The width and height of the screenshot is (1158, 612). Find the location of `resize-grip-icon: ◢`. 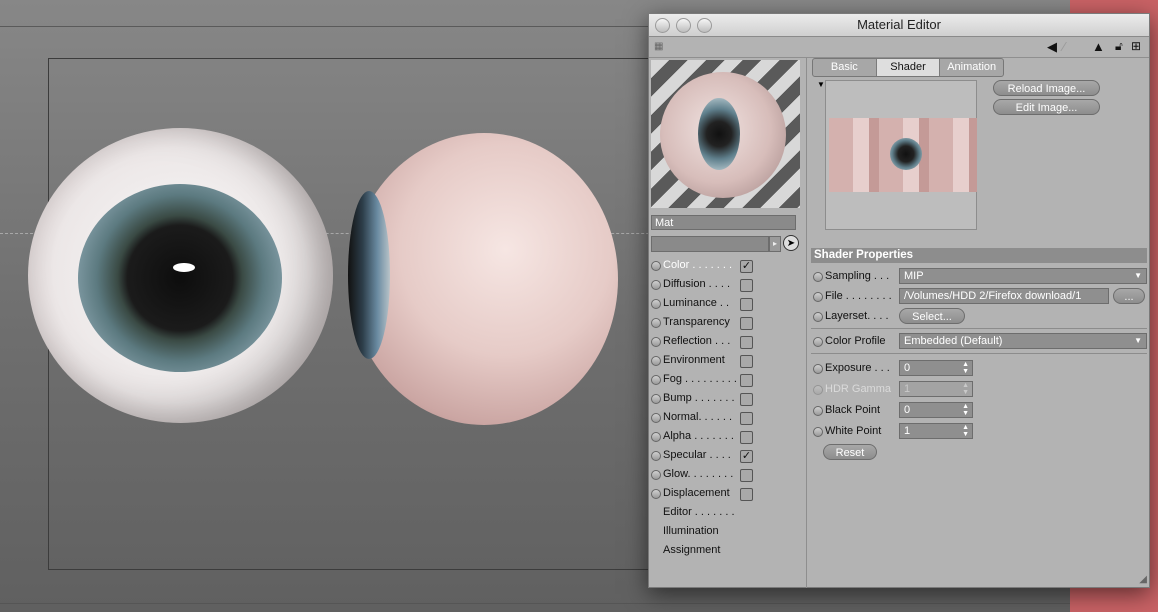

resize-grip-icon: ◢ is located at coordinates (1143, 579).